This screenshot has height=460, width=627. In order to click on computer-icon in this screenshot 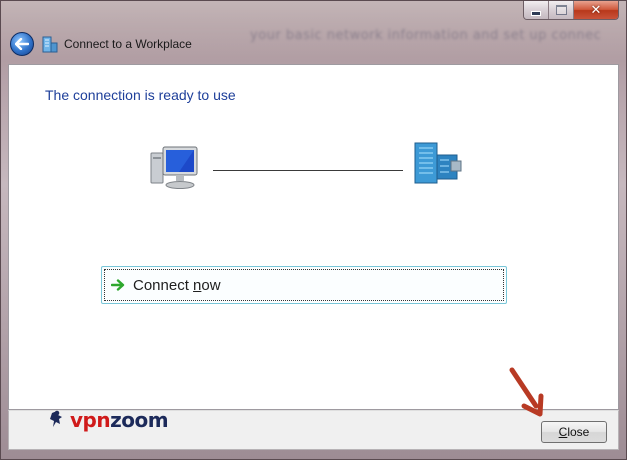, I will do `click(174, 167)`.